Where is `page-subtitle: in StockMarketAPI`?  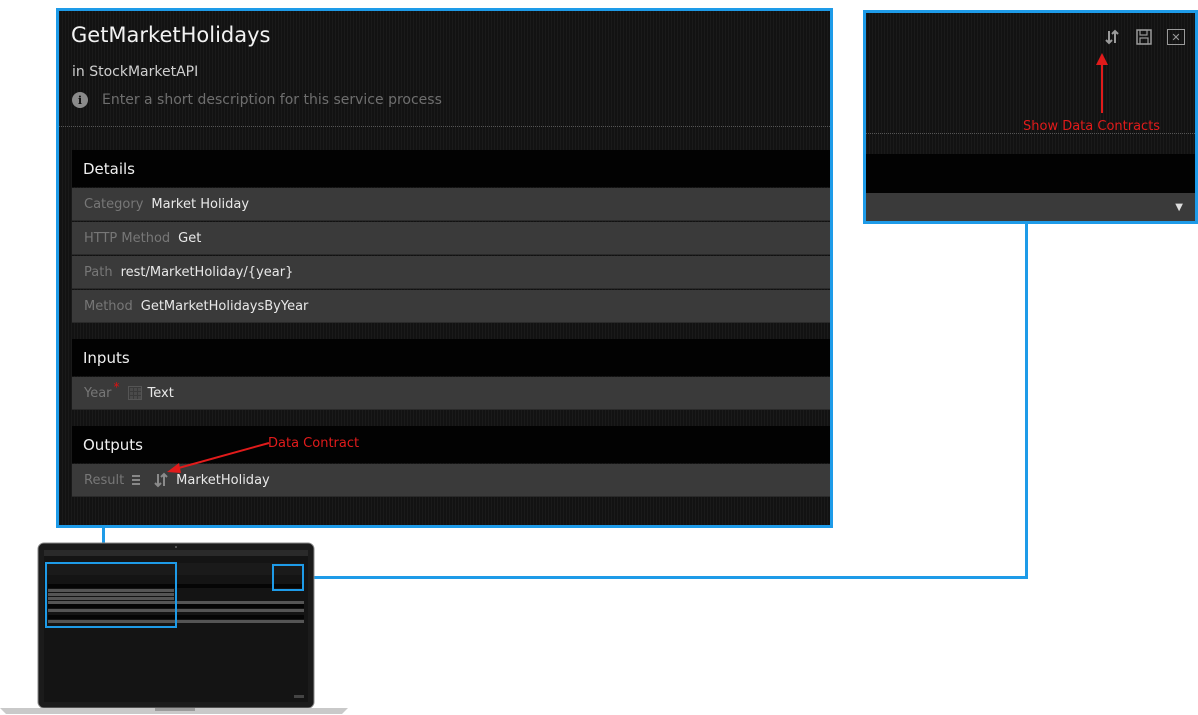
page-subtitle: in StockMarketAPI is located at coordinates (135, 72).